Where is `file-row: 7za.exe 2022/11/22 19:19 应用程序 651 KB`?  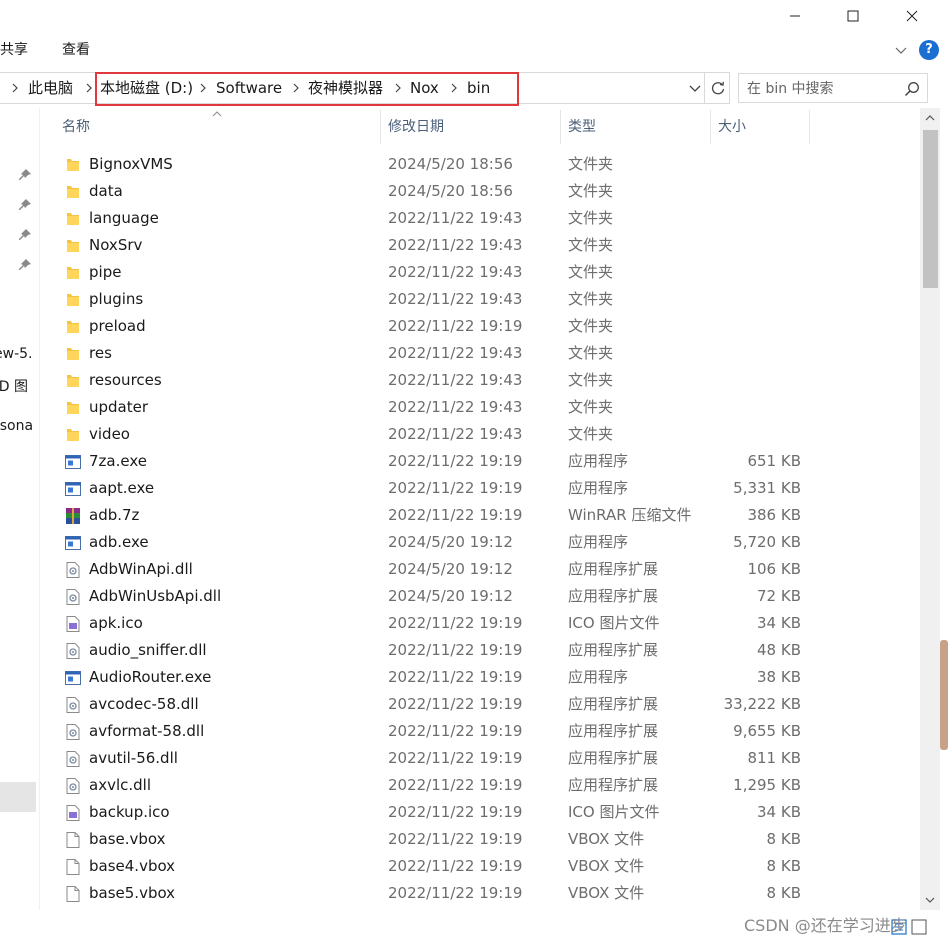
file-row: 7za.exe 2022/11/22 19:19 应用程序 651 KB is located at coordinates (480, 461).